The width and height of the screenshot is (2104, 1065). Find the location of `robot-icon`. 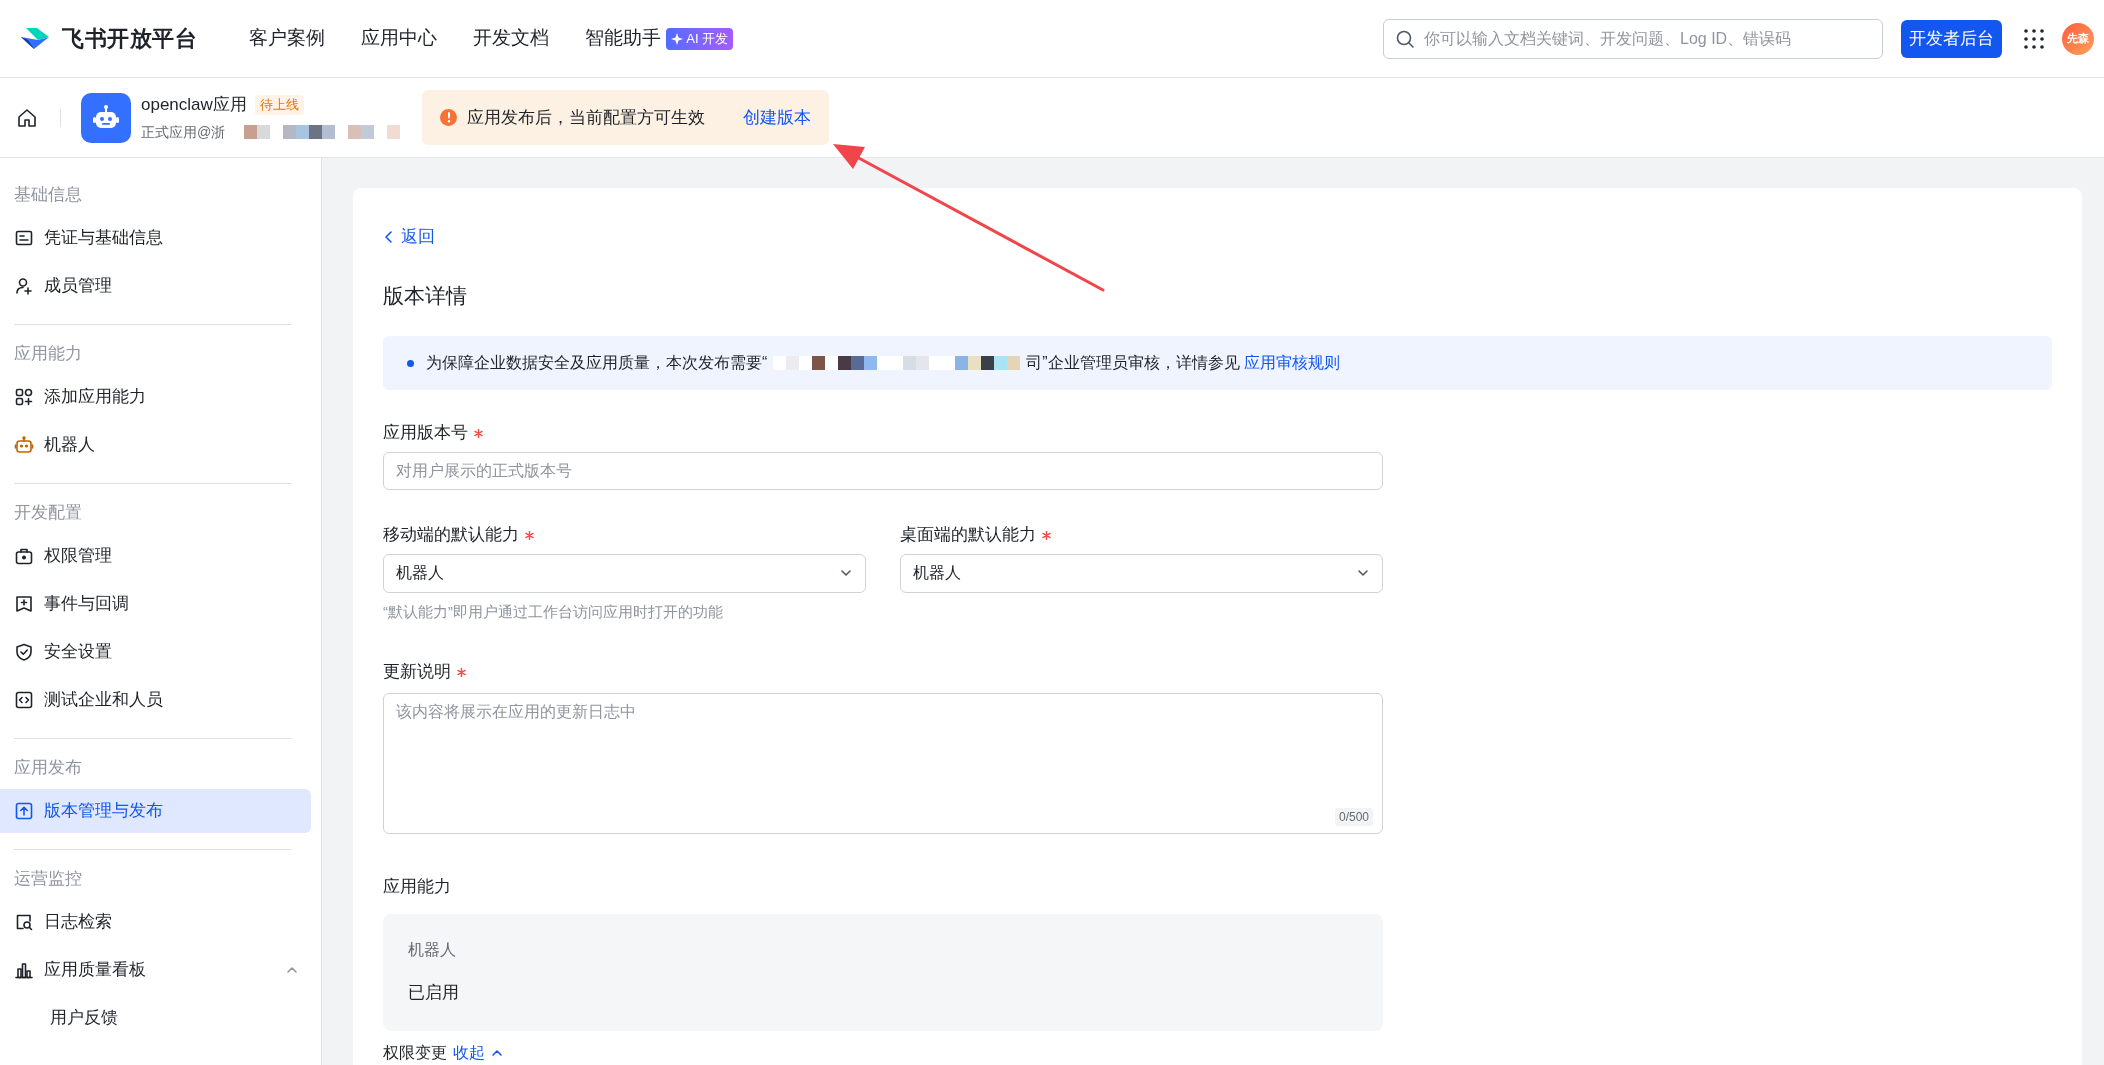

robot-icon is located at coordinates (24, 445).